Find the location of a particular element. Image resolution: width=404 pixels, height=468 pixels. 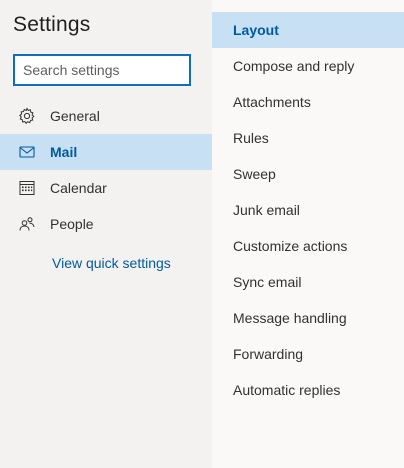

nav-item-mail: Mail is located at coordinates (106, 152).